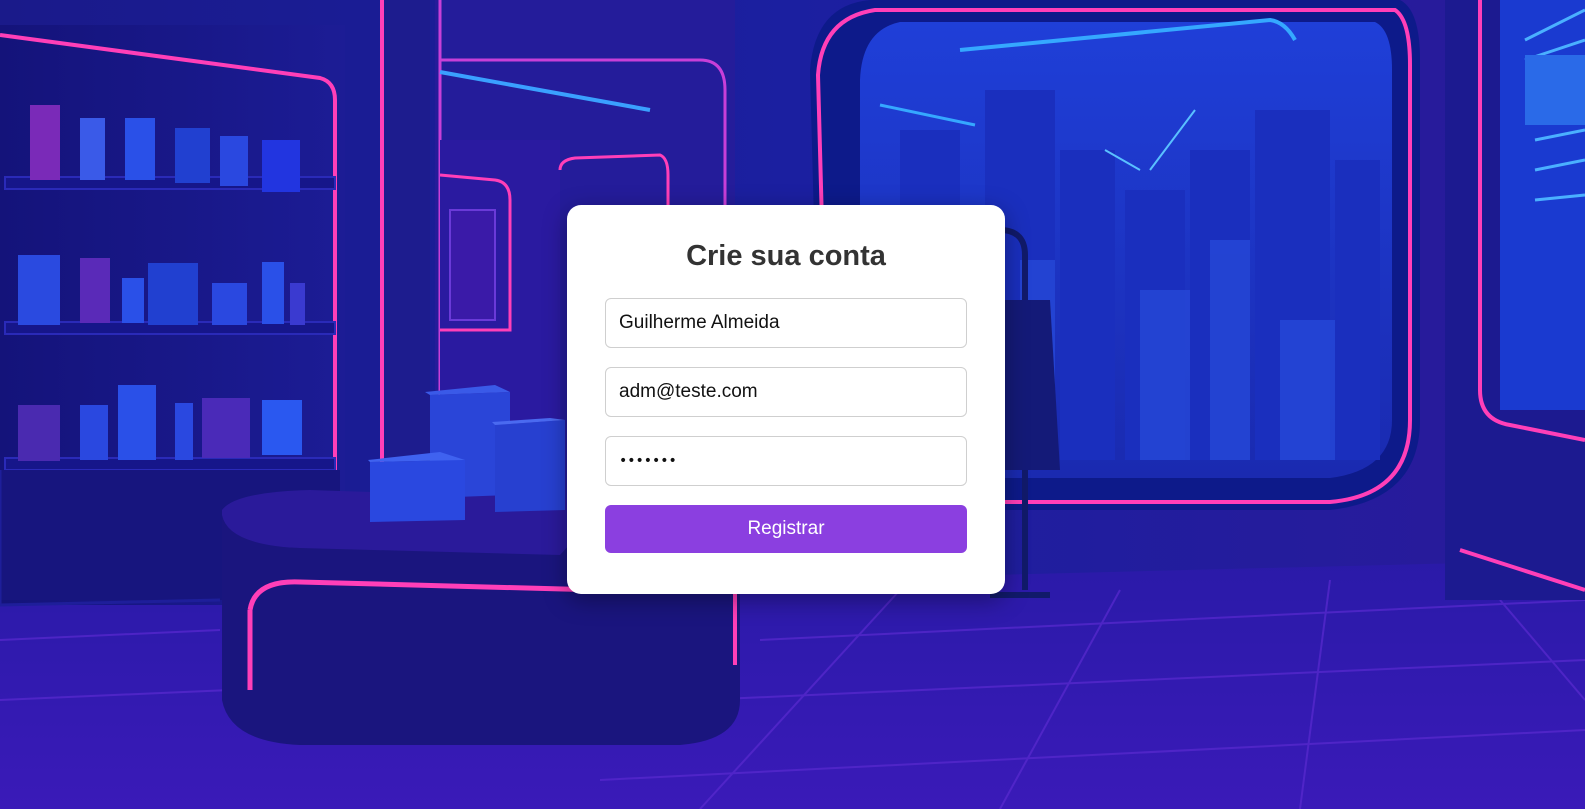 The width and height of the screenshot is (1585, 809). Describe the element at coordinates (786, 256) in the screenshot. I see `form-title: Crie sua conta` at that location.